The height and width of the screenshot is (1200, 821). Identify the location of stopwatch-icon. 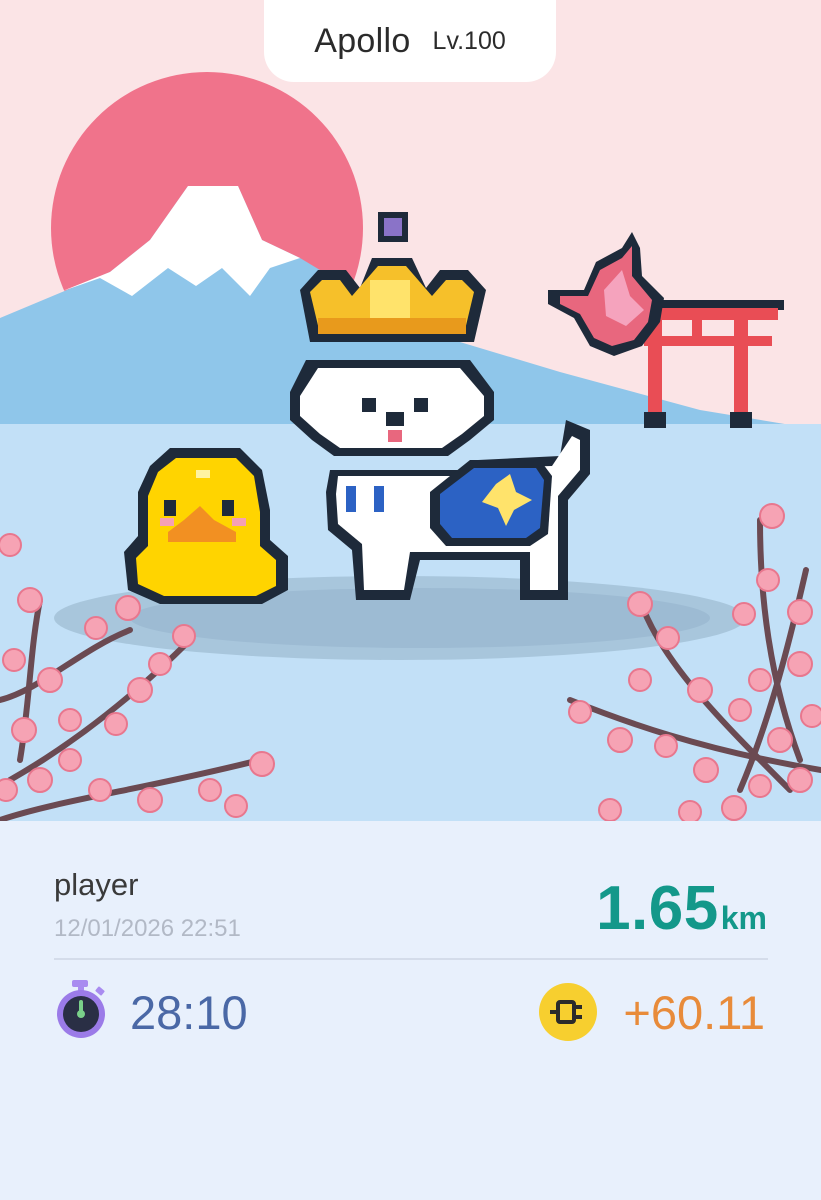
(81, 1009).